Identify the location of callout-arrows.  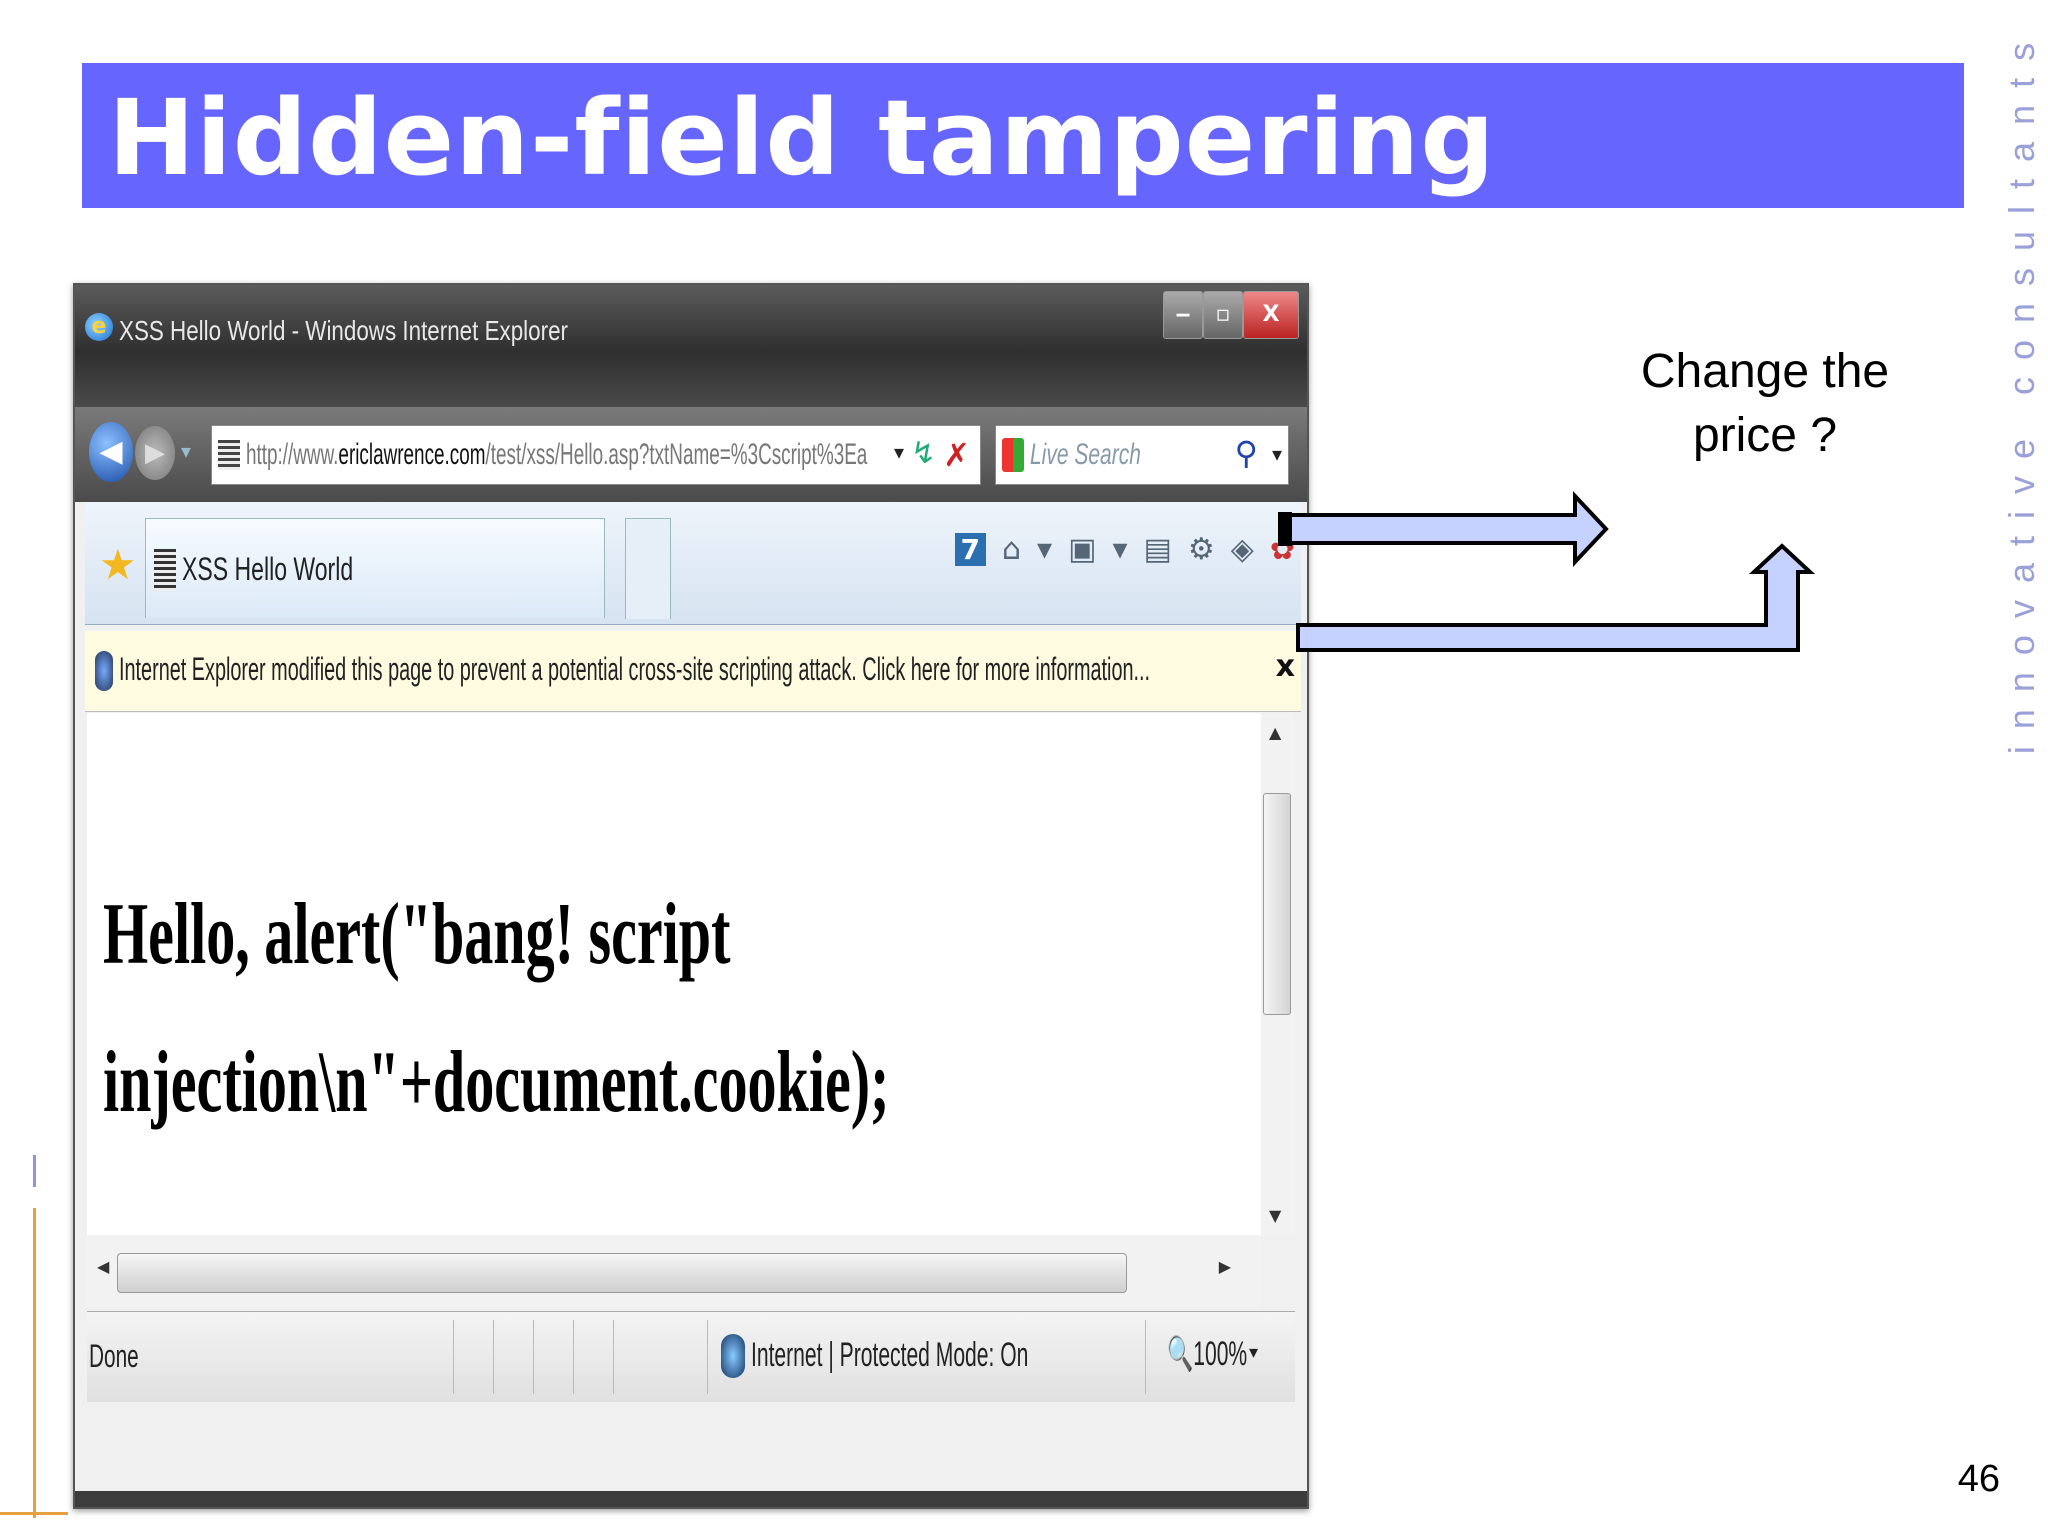
(1547, 571).